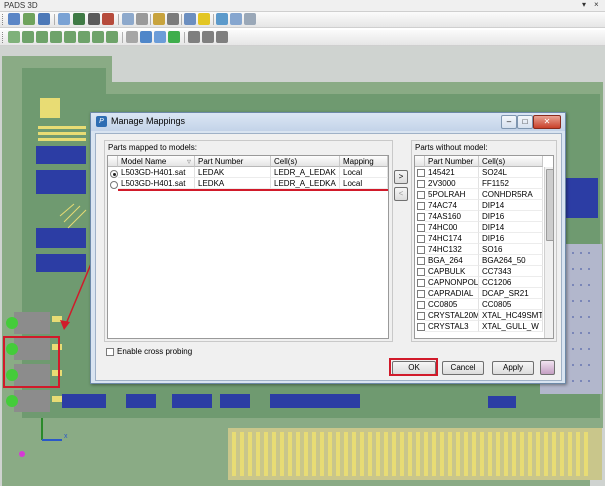 The width and height of the screenshot is (605, 486). What do you see at coordinates (328, 122) in the screenshot?
I see `dialog-titlebar: P Manage Mappings ‒ □ ✕` at bounding box center [328, 122].